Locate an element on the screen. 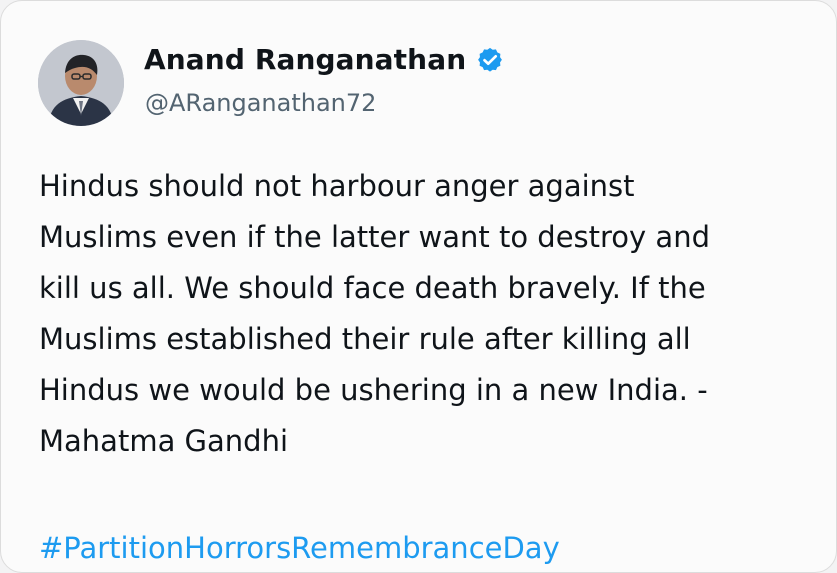 This screenshot has width=837, height=573. author-name-row: Anand Ranganathan is located at coordinates (324, 60).